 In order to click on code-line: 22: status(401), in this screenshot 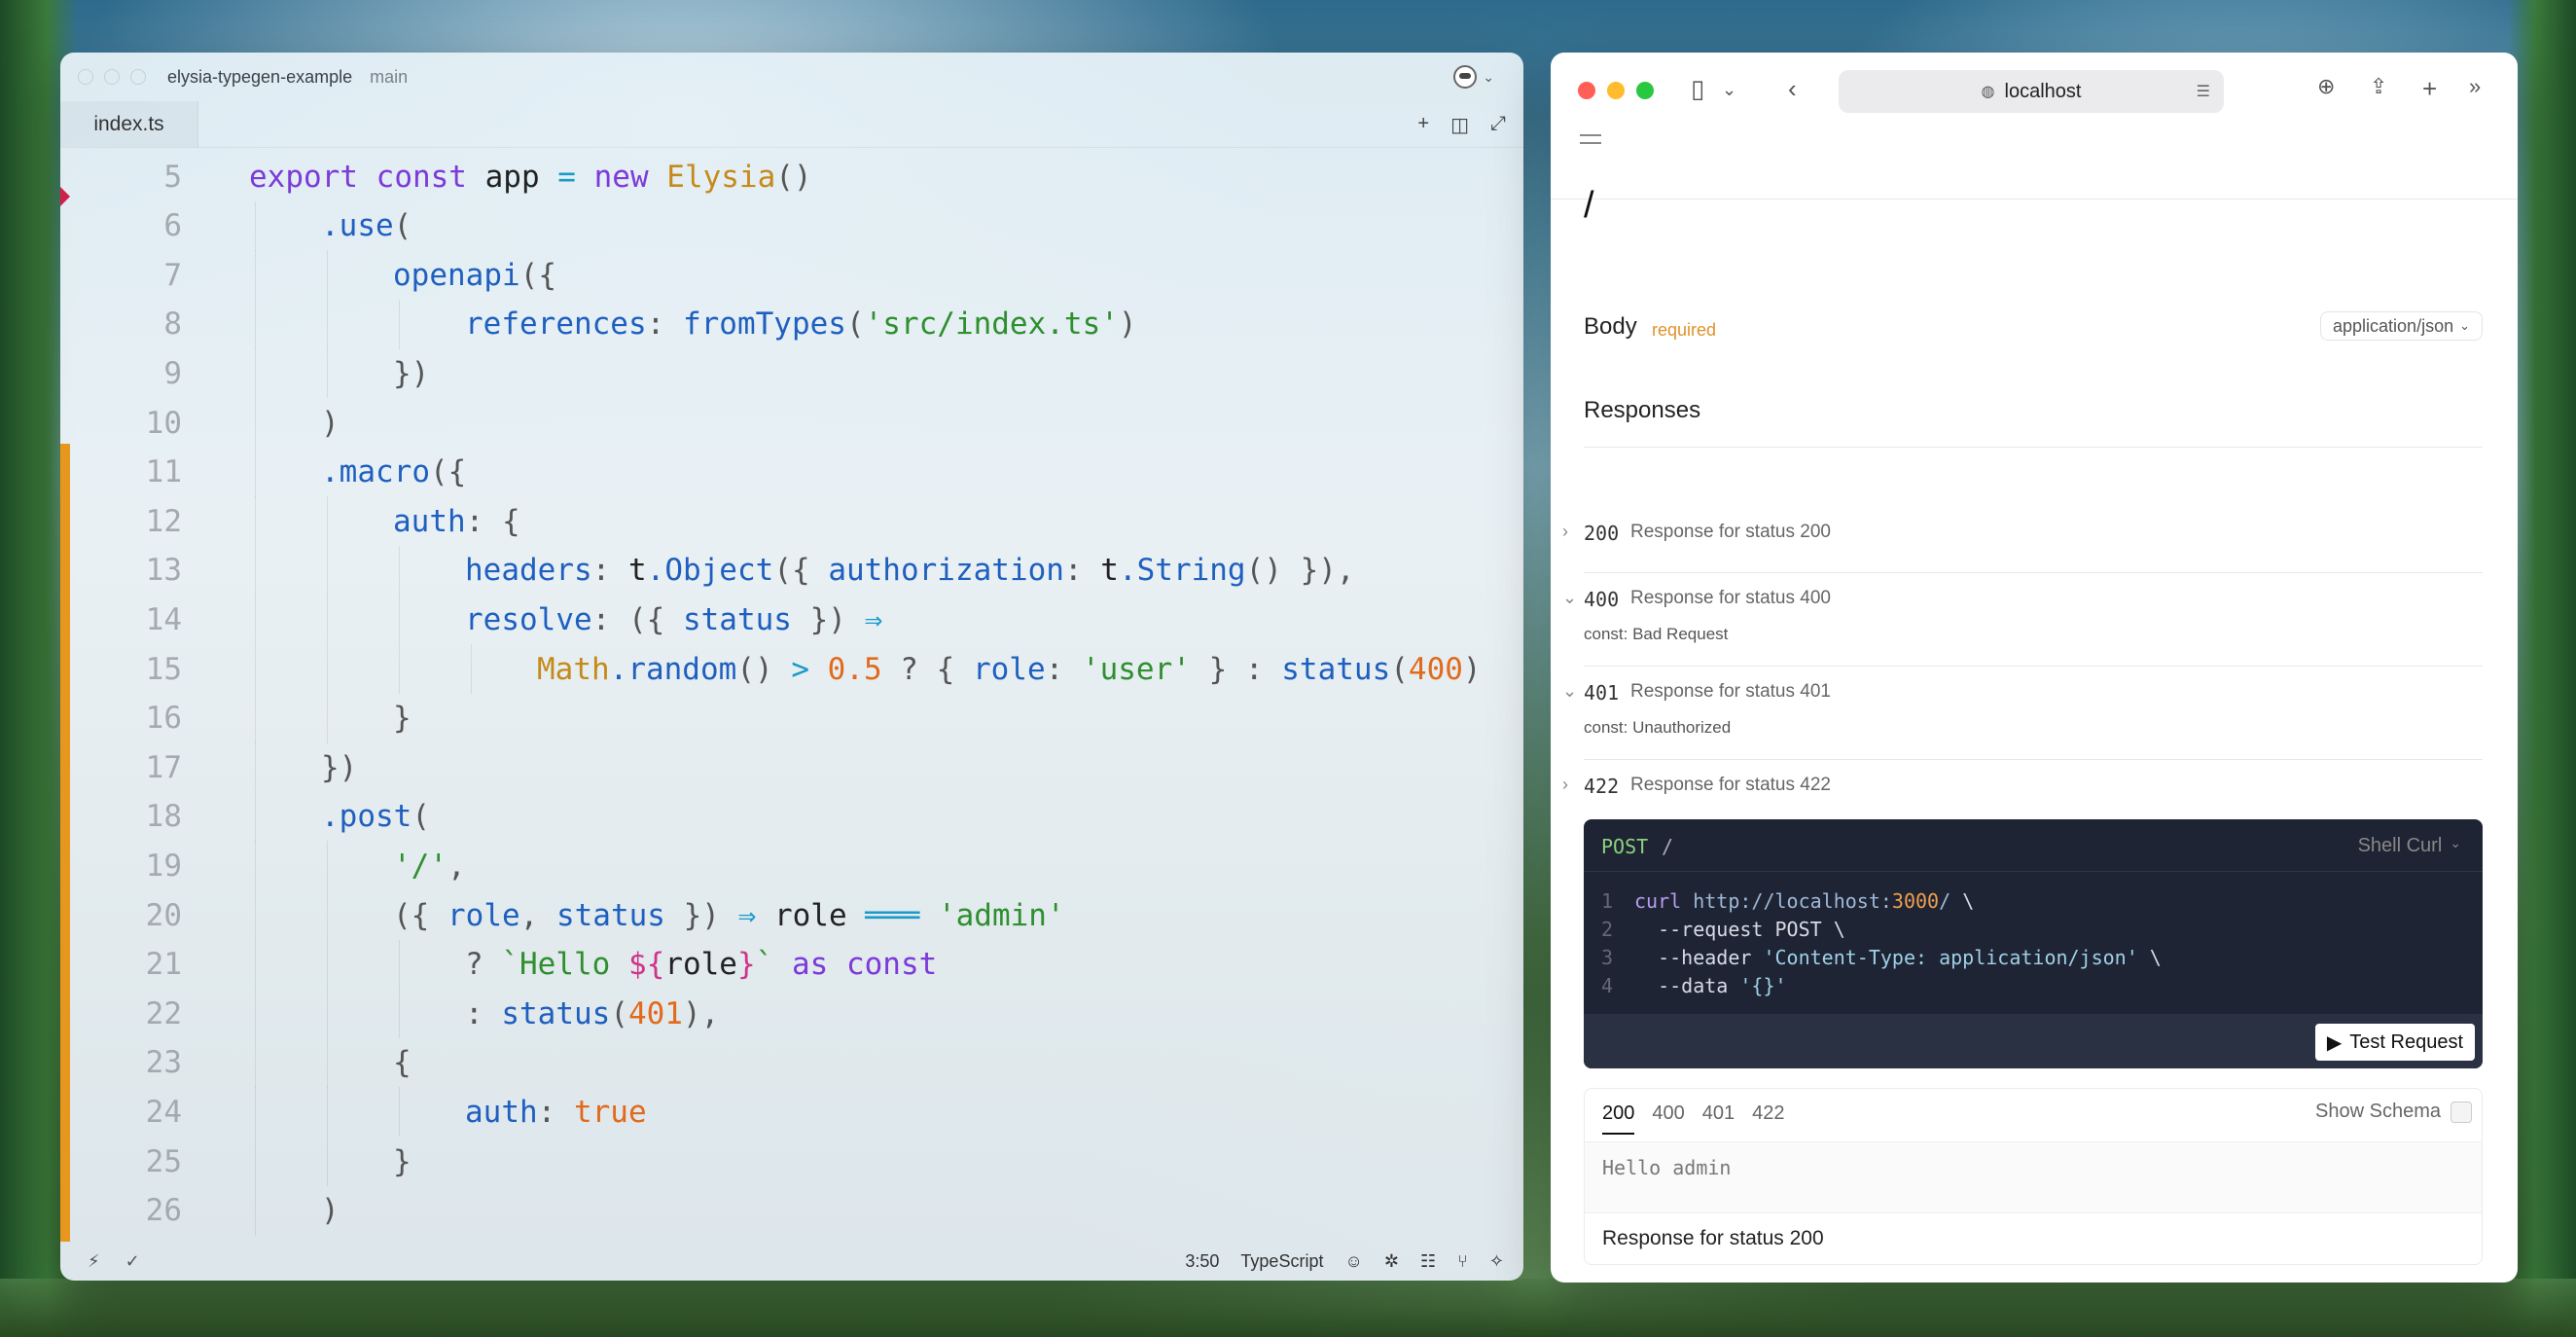, I will do `click(791, 1014)`.